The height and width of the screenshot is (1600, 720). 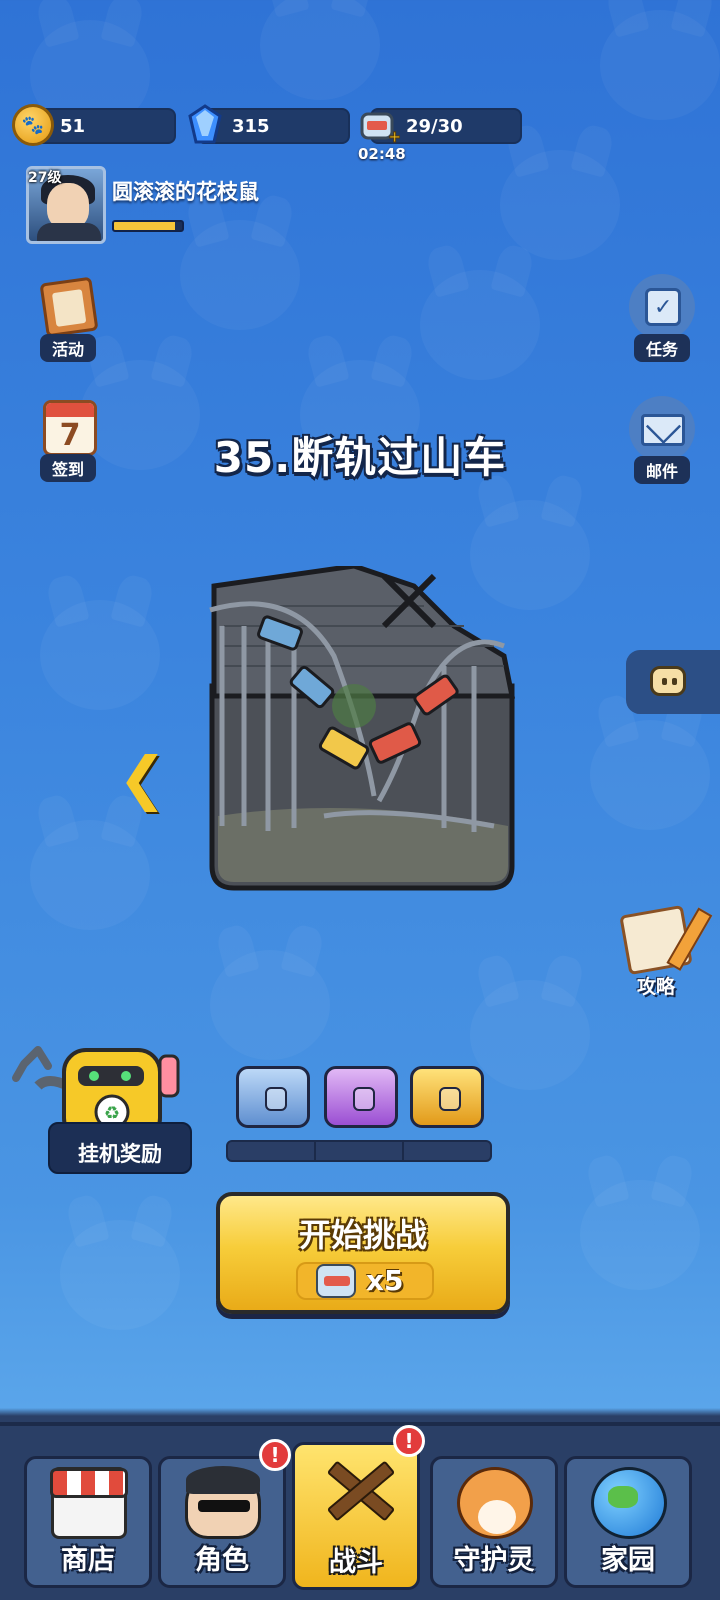 I want to click on tab-home-label: 家园, so click(x=628, y=1560).